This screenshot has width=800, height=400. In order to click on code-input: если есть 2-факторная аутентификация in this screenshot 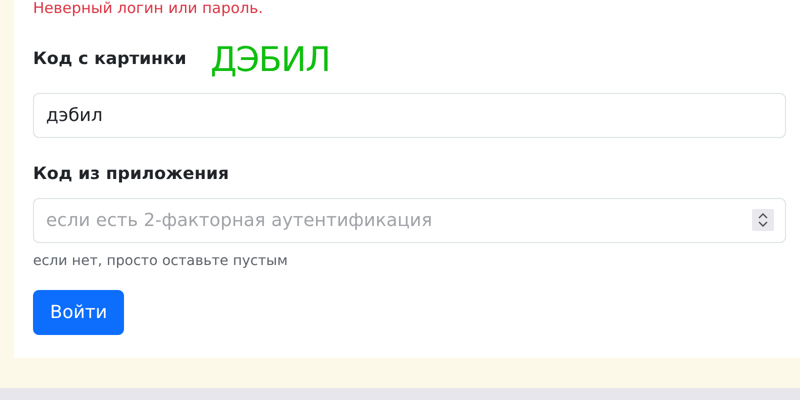, I will do `click(409, 220)`.